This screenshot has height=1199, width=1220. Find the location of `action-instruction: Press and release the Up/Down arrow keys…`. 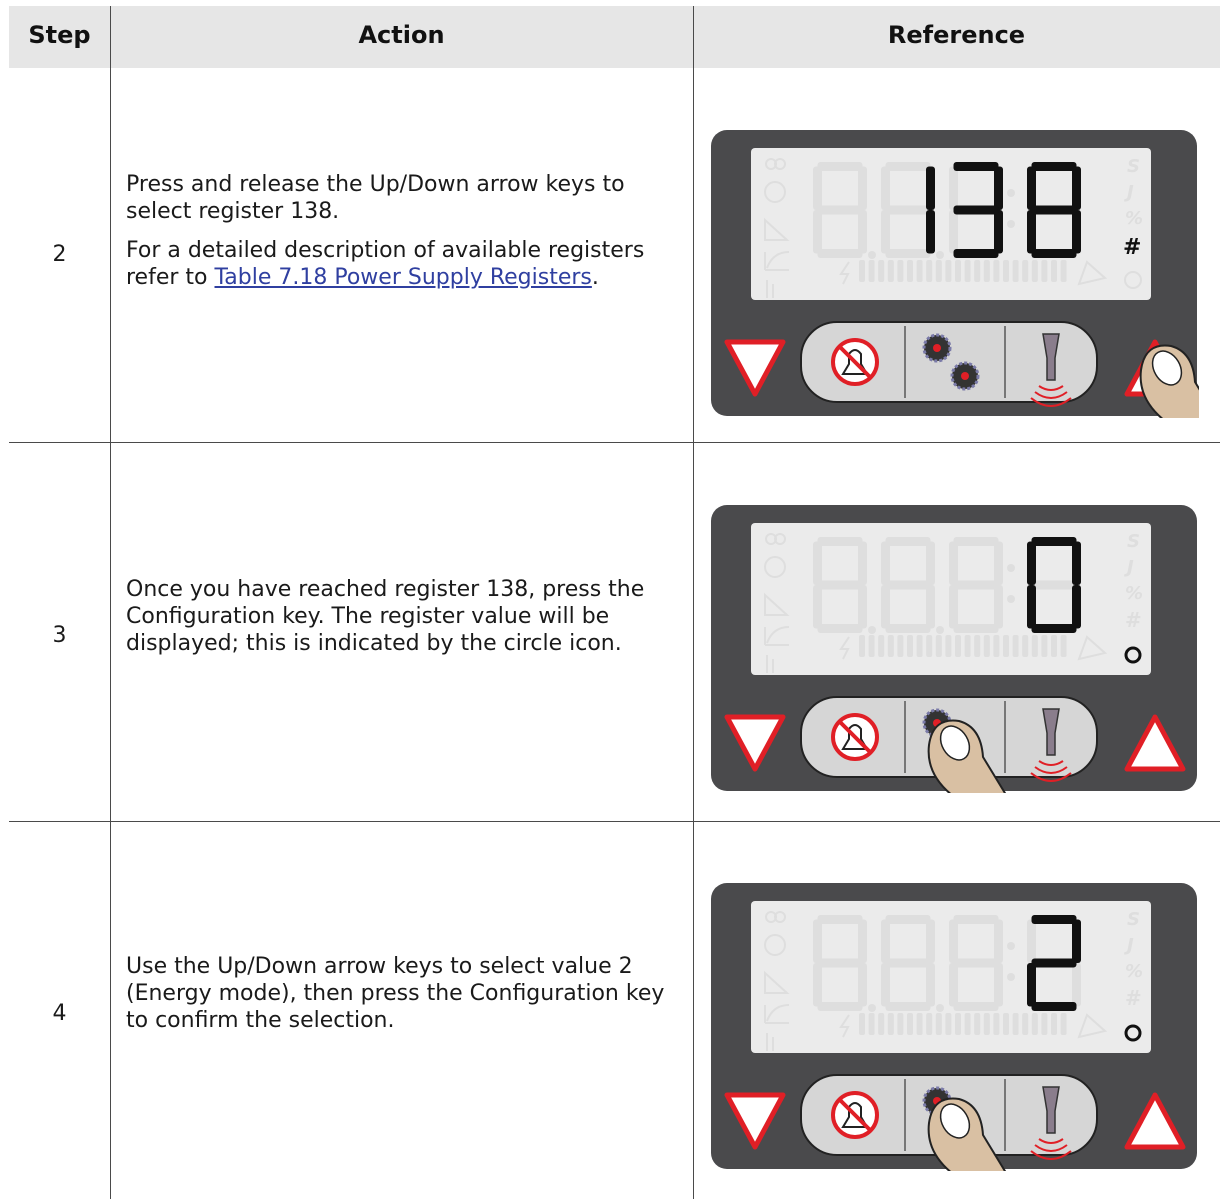

action-instruction: Press and release the Up/Down arrow keys… is located at coordinates (375, 198).